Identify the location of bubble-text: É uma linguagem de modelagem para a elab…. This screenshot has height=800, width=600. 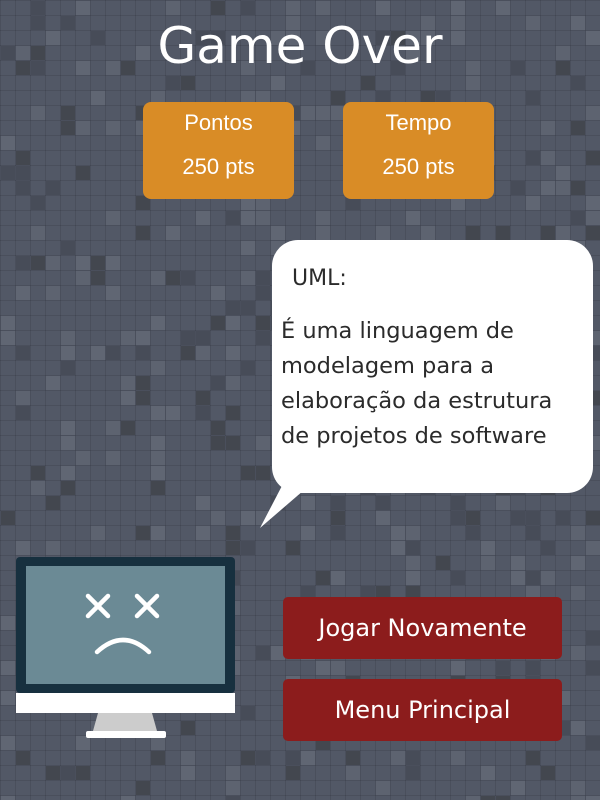
(437, 384).